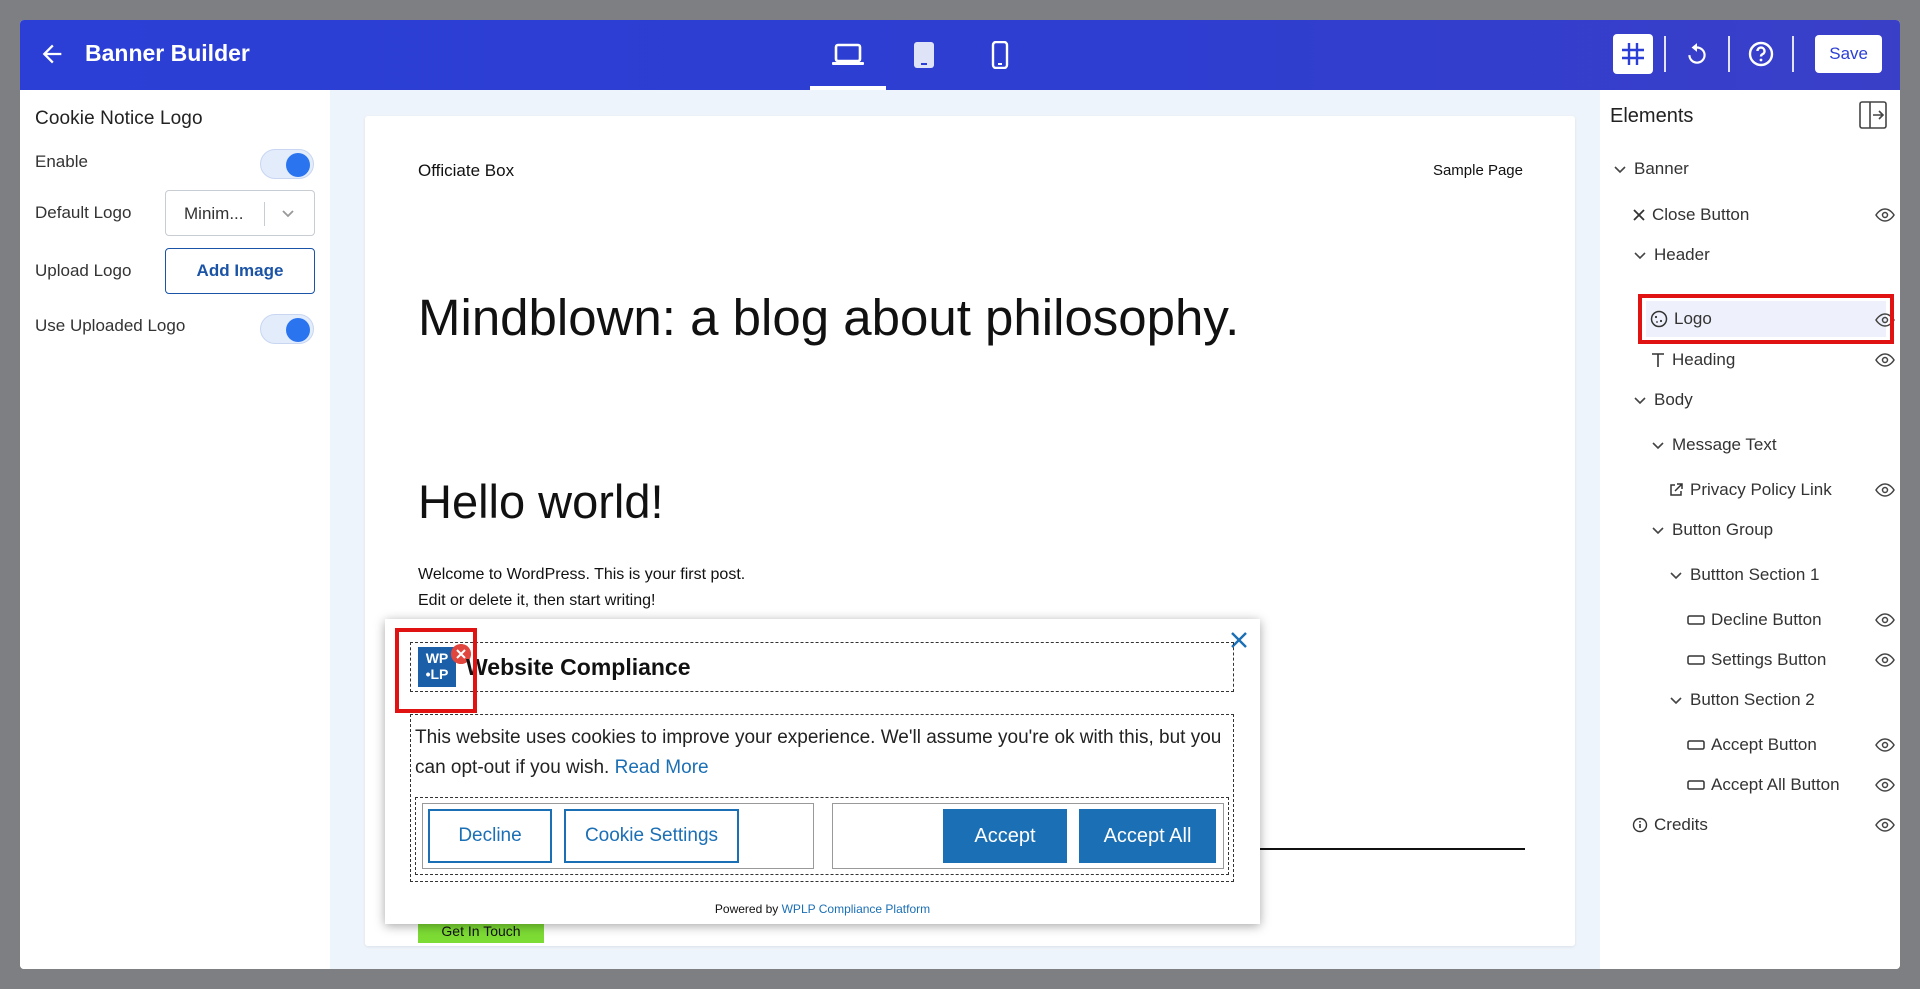 This screenshot has width=1920, height=989. What do you see at coordinates (1005, 836) in the screenshot?
I see `accept-button: Accept` at bounding box center [1005, 836].